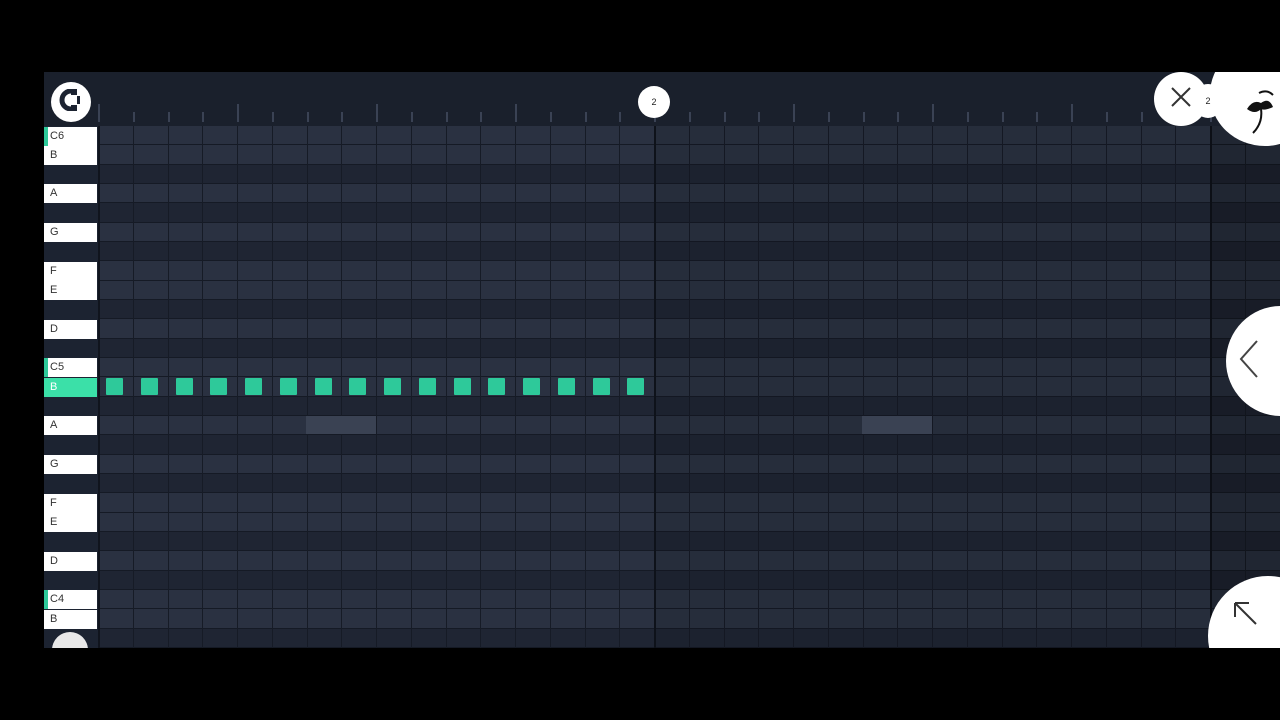  I want to click on snap-magnet-button, so click(71, 102).